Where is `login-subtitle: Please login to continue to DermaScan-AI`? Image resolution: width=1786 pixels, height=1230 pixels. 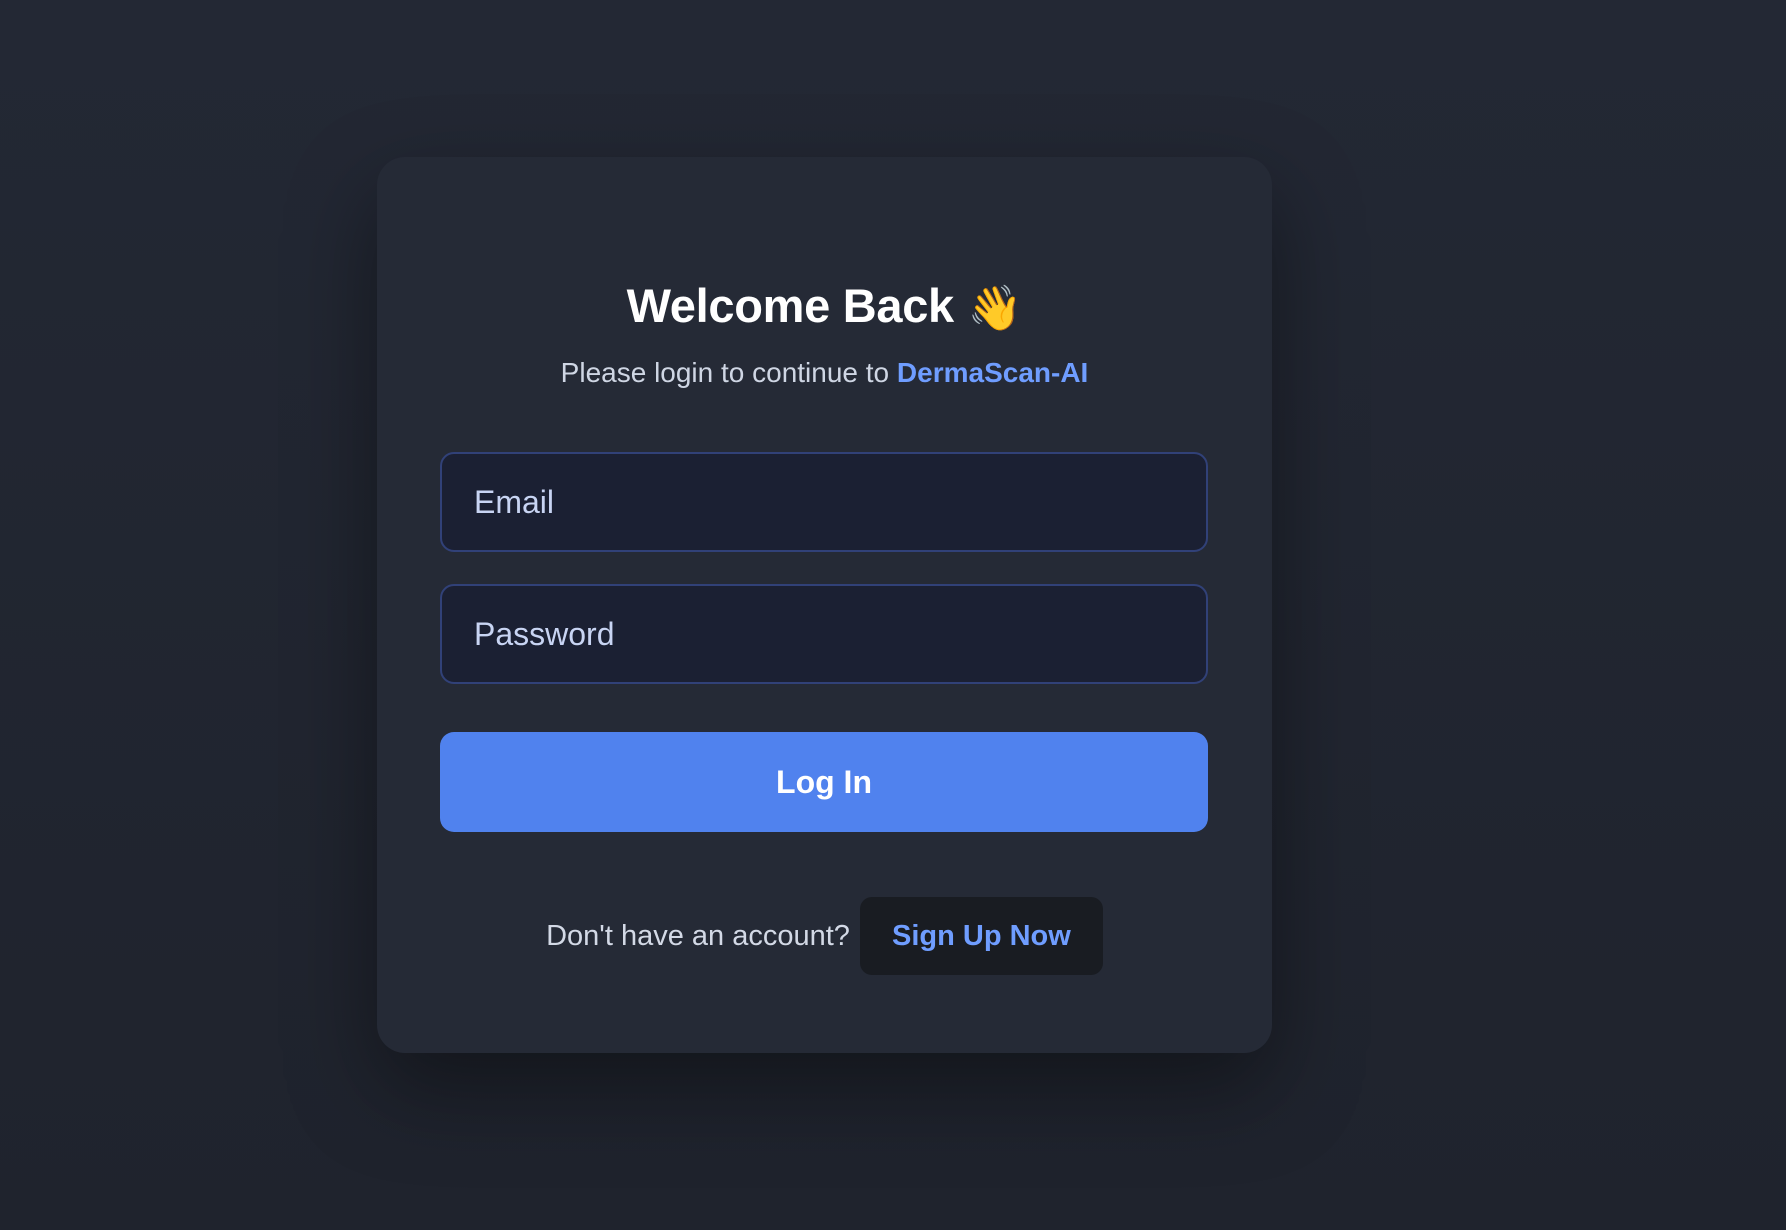
login-subtitle: Please login to continue to DermaScan-AI is located at coordinates (824, 373).